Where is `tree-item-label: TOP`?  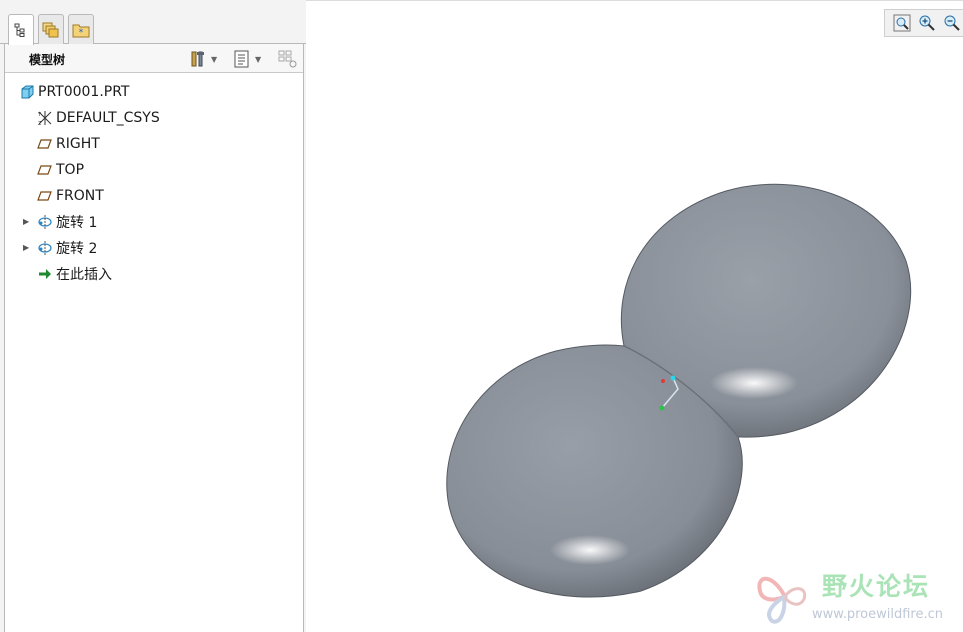
tree-item-label: TOP is located at coordinates (70, 170).